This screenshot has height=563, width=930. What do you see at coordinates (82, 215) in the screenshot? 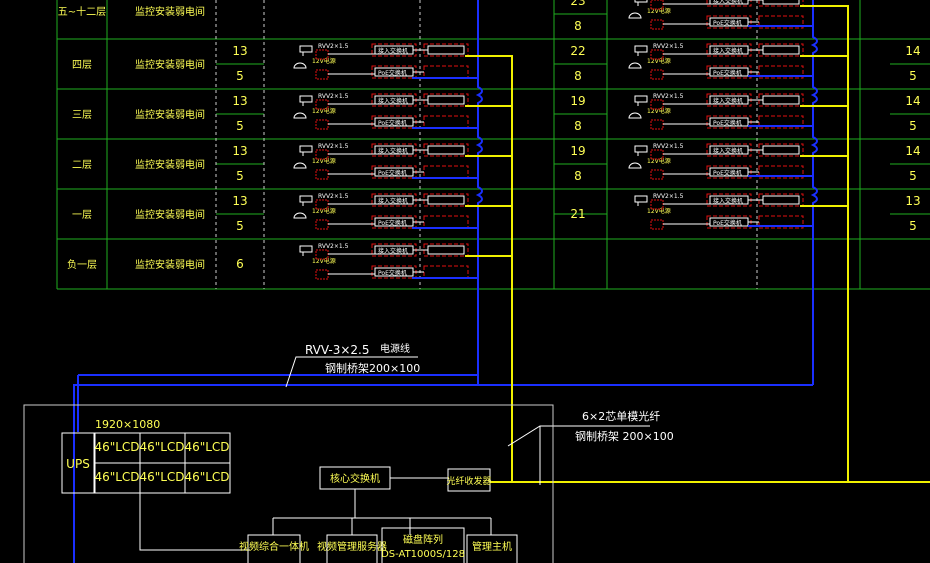
I see `floor-name: 一层` at bounding box center [82, 215].